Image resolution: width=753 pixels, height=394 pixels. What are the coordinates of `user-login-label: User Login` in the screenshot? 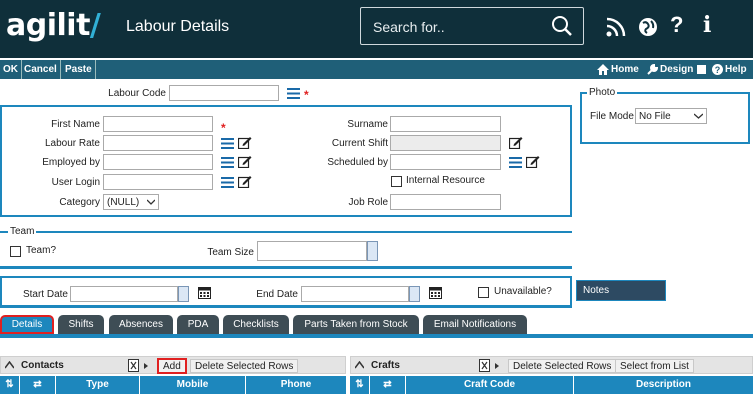 It's located at (75, 182).